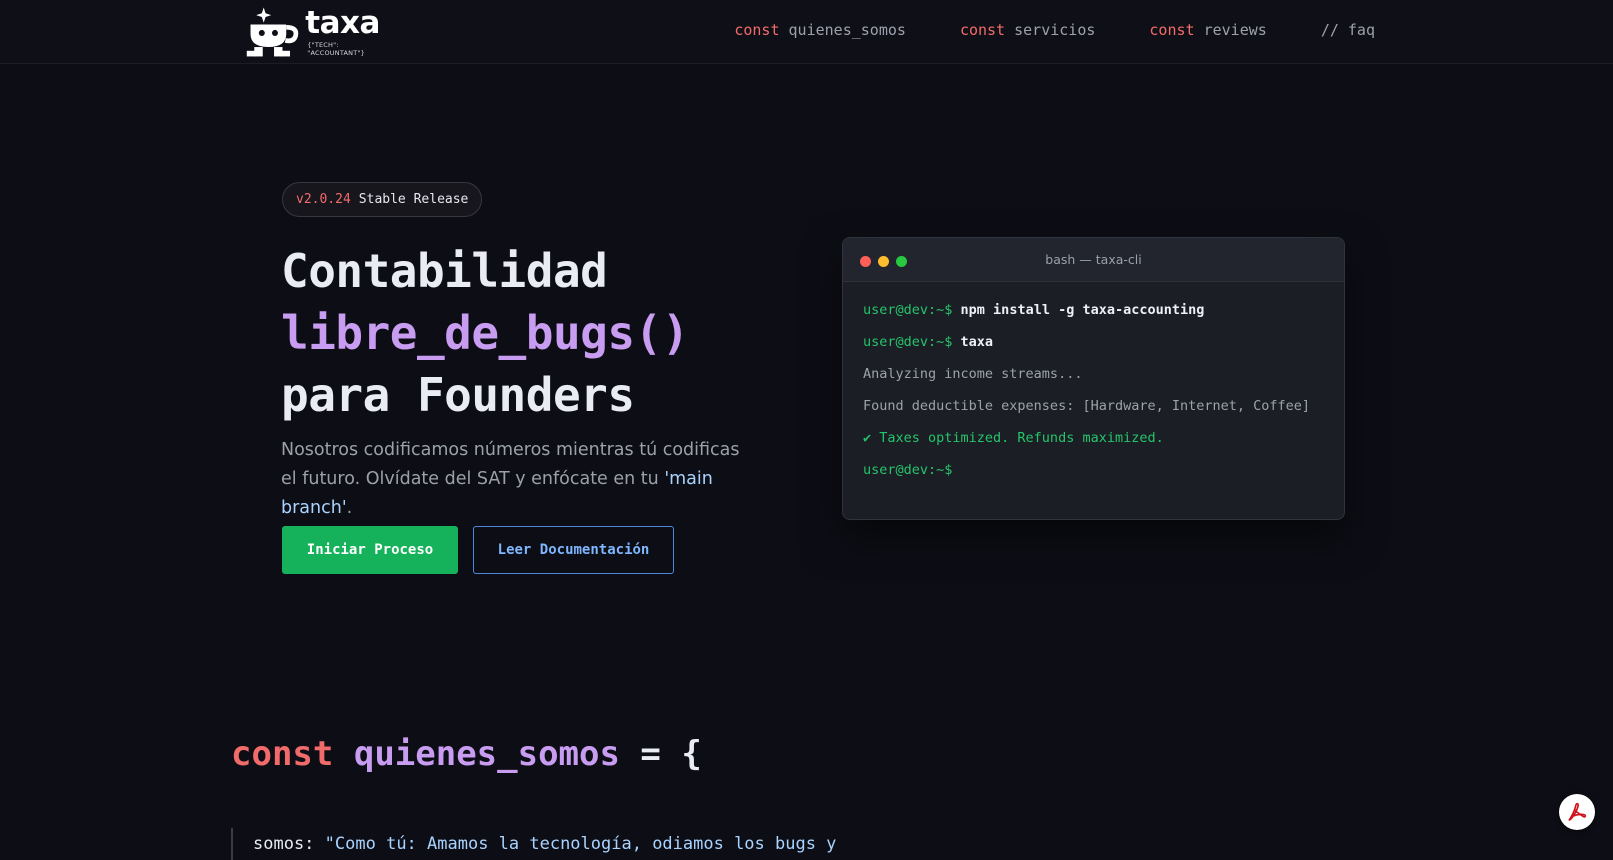 The image size is (1613, 860). Describe the element at coordinates (284, 844) in the screenshot. I see `about-key: somos:` at that location.